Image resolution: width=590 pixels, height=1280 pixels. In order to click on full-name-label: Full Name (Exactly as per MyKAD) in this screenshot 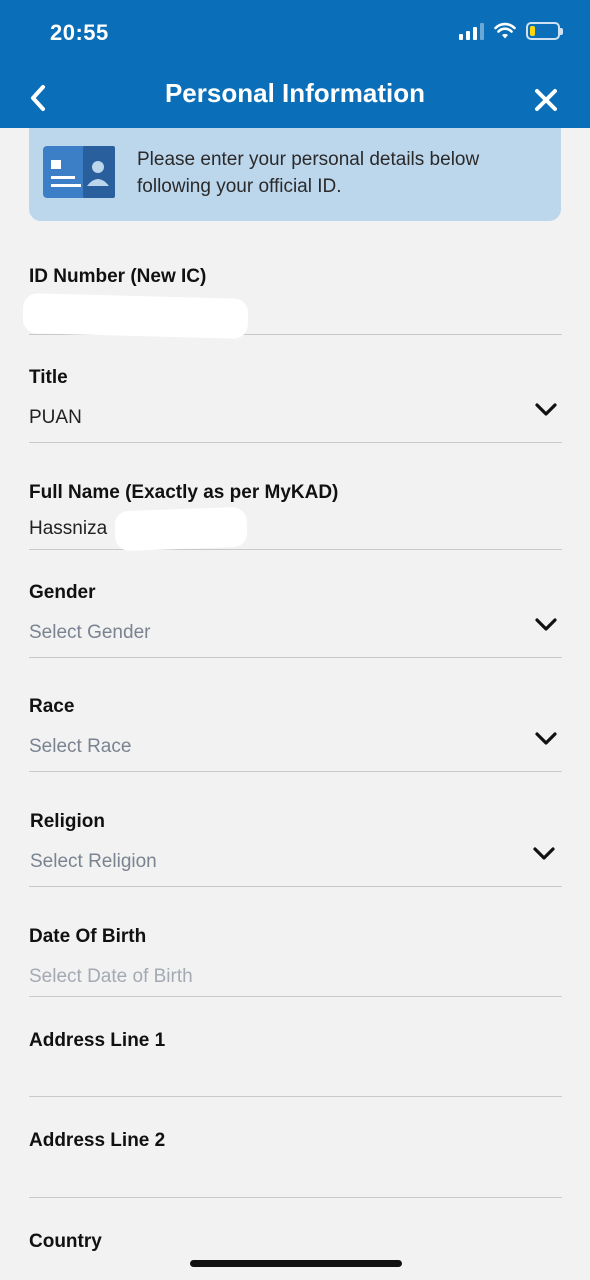, I will do `click(184, 492)`.